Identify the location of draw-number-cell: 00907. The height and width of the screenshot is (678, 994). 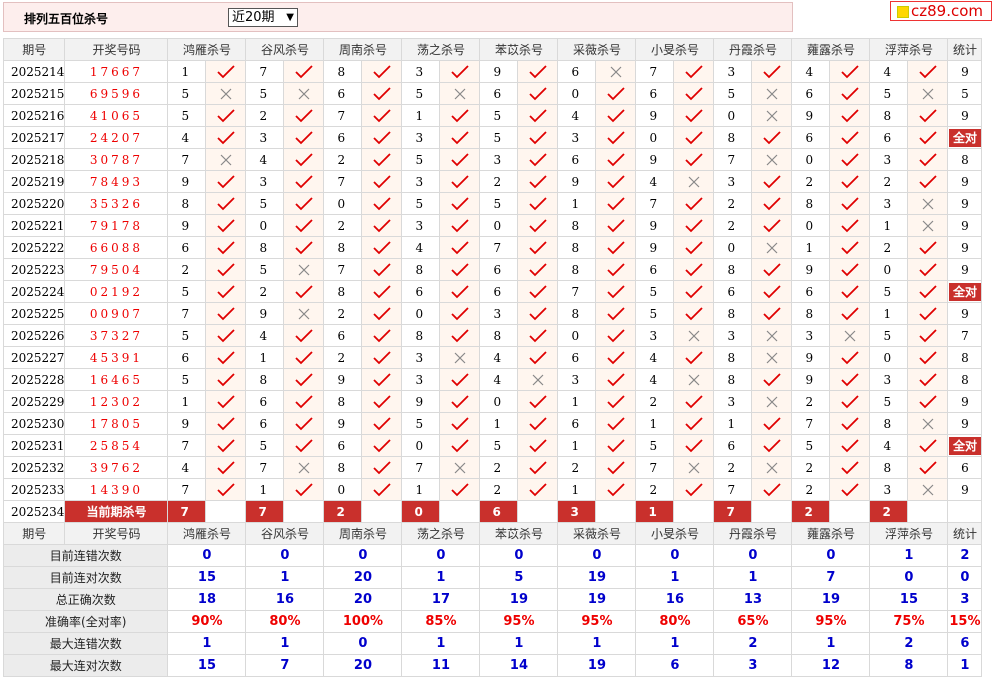
(116, 313).